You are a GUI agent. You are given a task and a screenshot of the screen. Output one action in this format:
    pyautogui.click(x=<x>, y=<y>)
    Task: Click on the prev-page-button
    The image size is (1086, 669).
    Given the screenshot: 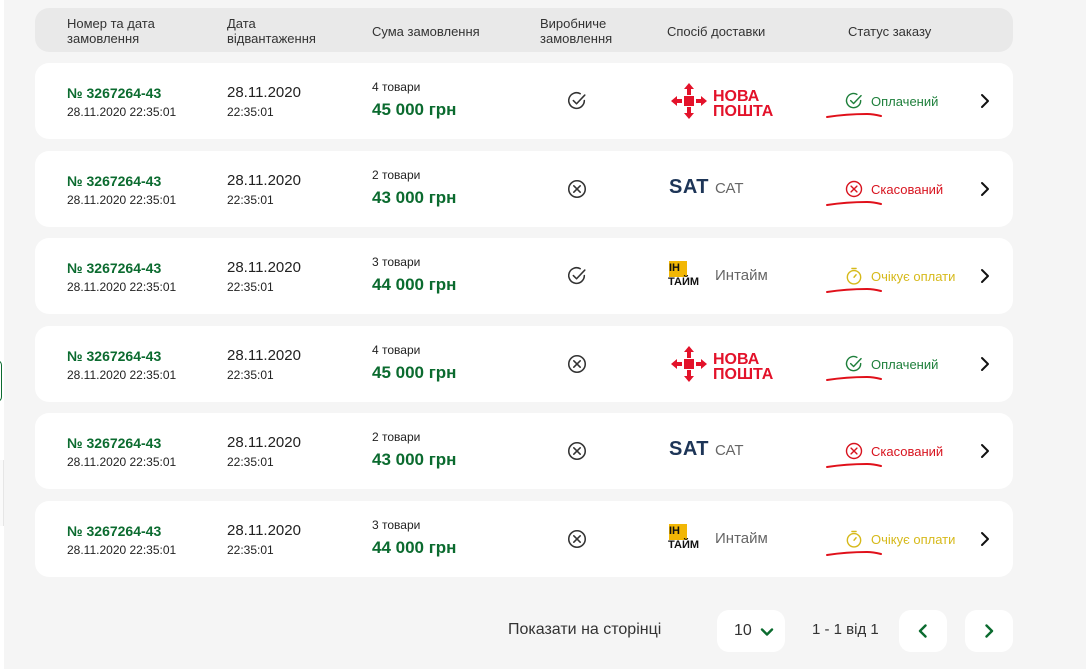 What is the action you would take?
    pyautogui.click(x=923, y=631)
    